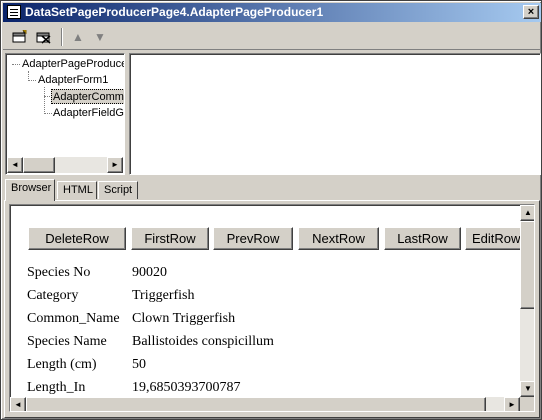  What do you see at coordinates (186, 387) in the screenshot?
I see `field-value: 19,6850393700787` at bounding box center [186, 387].